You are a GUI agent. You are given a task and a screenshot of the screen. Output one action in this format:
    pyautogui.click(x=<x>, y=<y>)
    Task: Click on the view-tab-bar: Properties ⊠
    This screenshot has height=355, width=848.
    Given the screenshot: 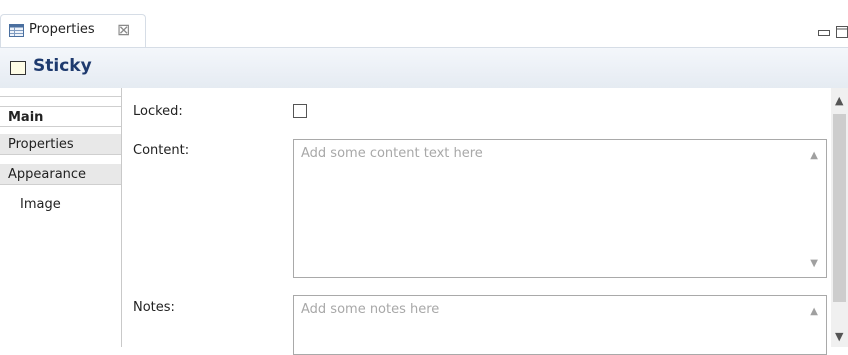 What is the action you would take?
    pyautogui.click(x=424, y=23)
    